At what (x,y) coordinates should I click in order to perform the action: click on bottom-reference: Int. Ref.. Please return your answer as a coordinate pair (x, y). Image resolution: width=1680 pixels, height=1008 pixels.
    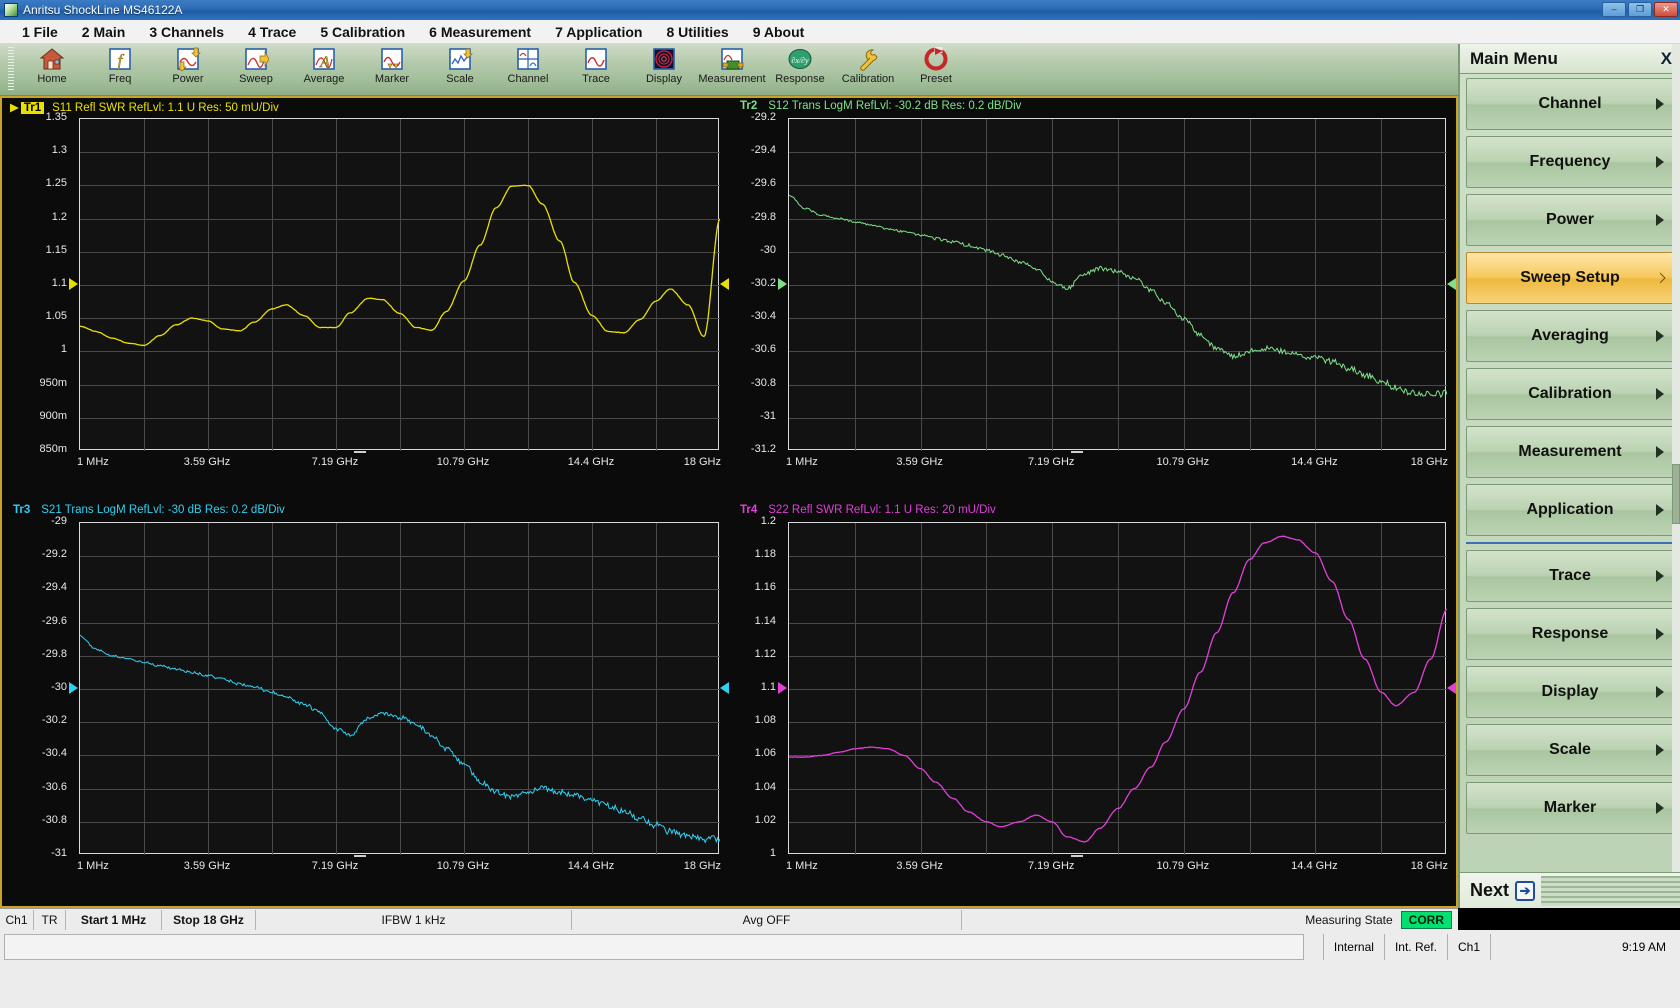
    Looking at the image, I should click on (1415, 947).